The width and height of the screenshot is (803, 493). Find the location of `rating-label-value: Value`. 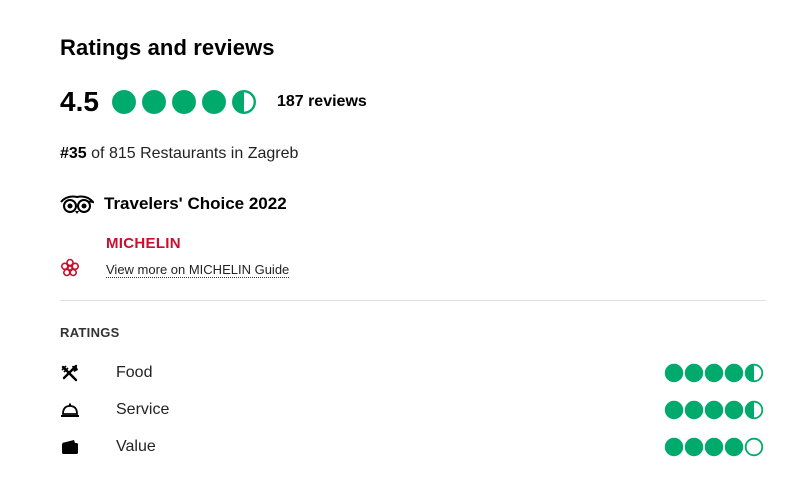

rating-label-value: Value is located at coordinates (136, 446).